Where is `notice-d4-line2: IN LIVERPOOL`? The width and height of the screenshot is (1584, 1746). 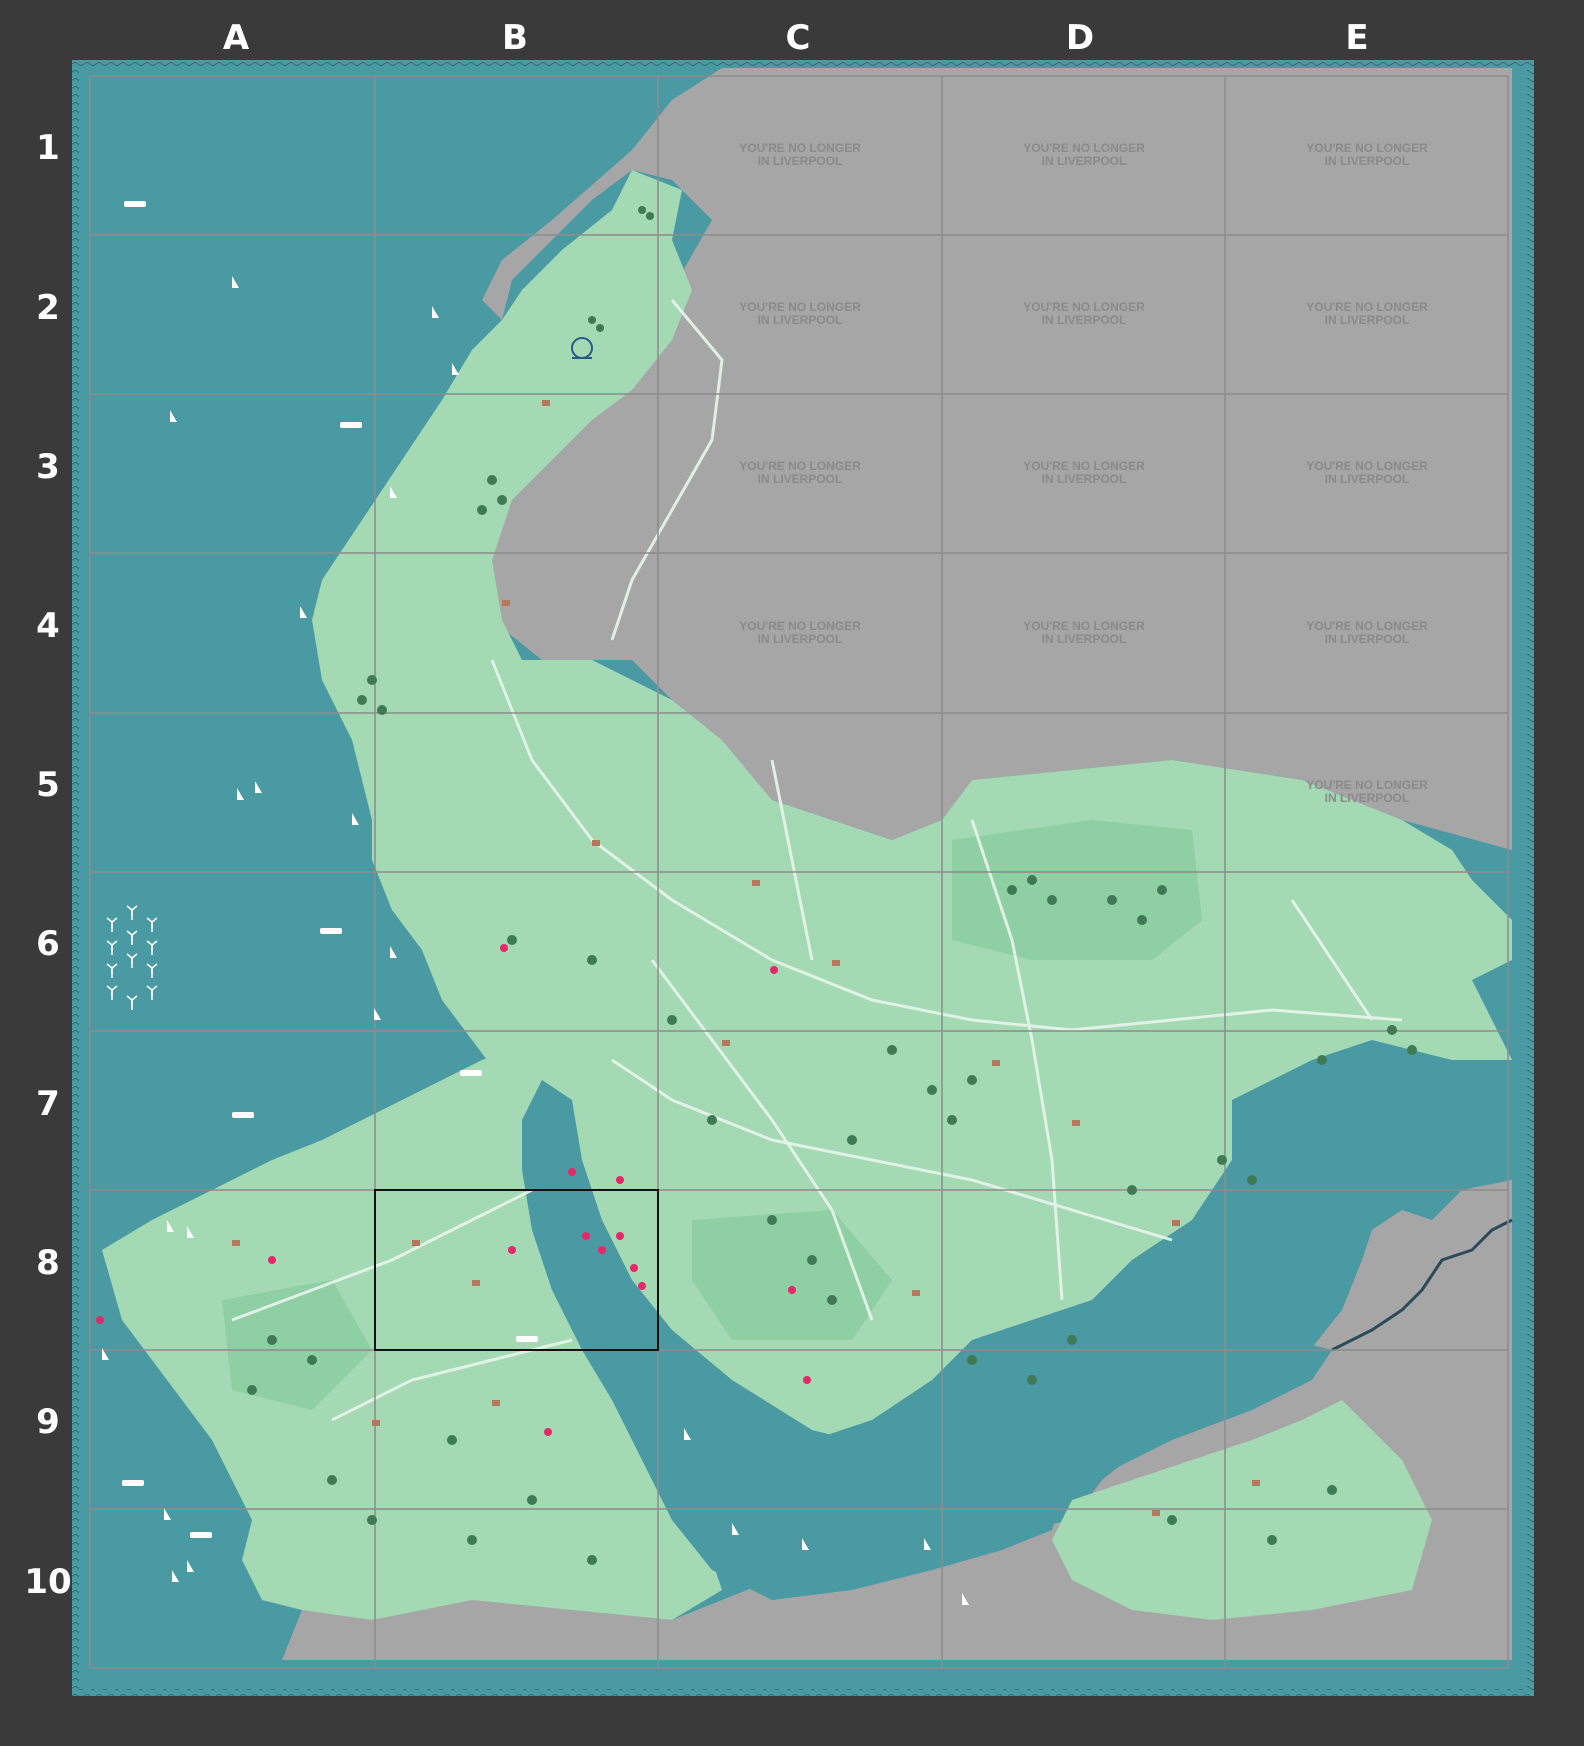
notice-d4-line2: IN LIVERPOOL is located at coordinates (1084, 639).